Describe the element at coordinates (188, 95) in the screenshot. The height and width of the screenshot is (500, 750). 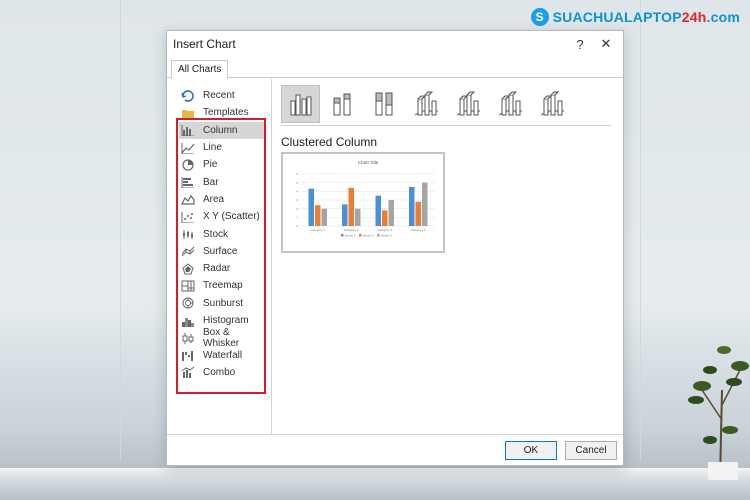
I see `recent-icon` at that location.